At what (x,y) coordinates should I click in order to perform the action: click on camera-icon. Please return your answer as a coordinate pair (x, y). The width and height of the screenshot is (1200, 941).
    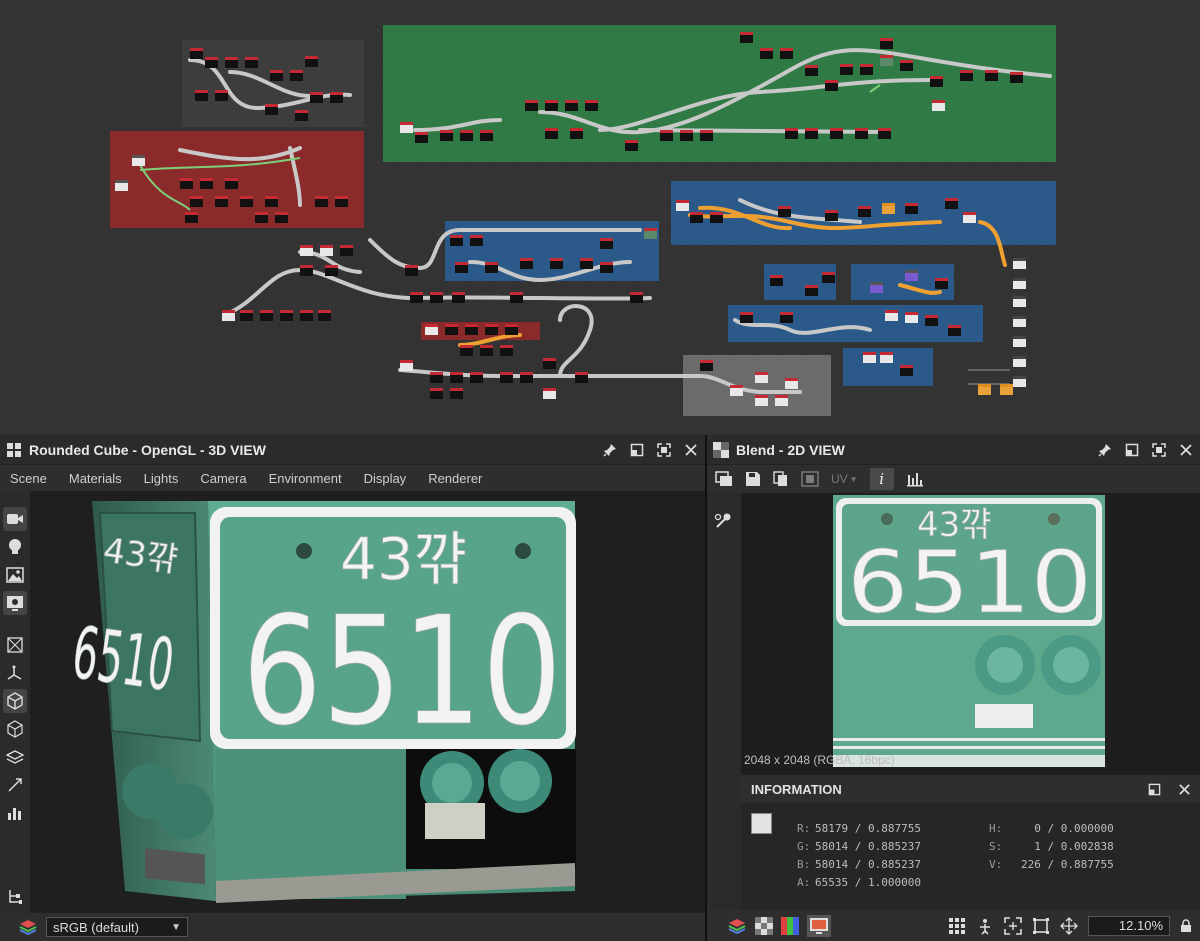
    Looking at the image, I should click on (15, 519).